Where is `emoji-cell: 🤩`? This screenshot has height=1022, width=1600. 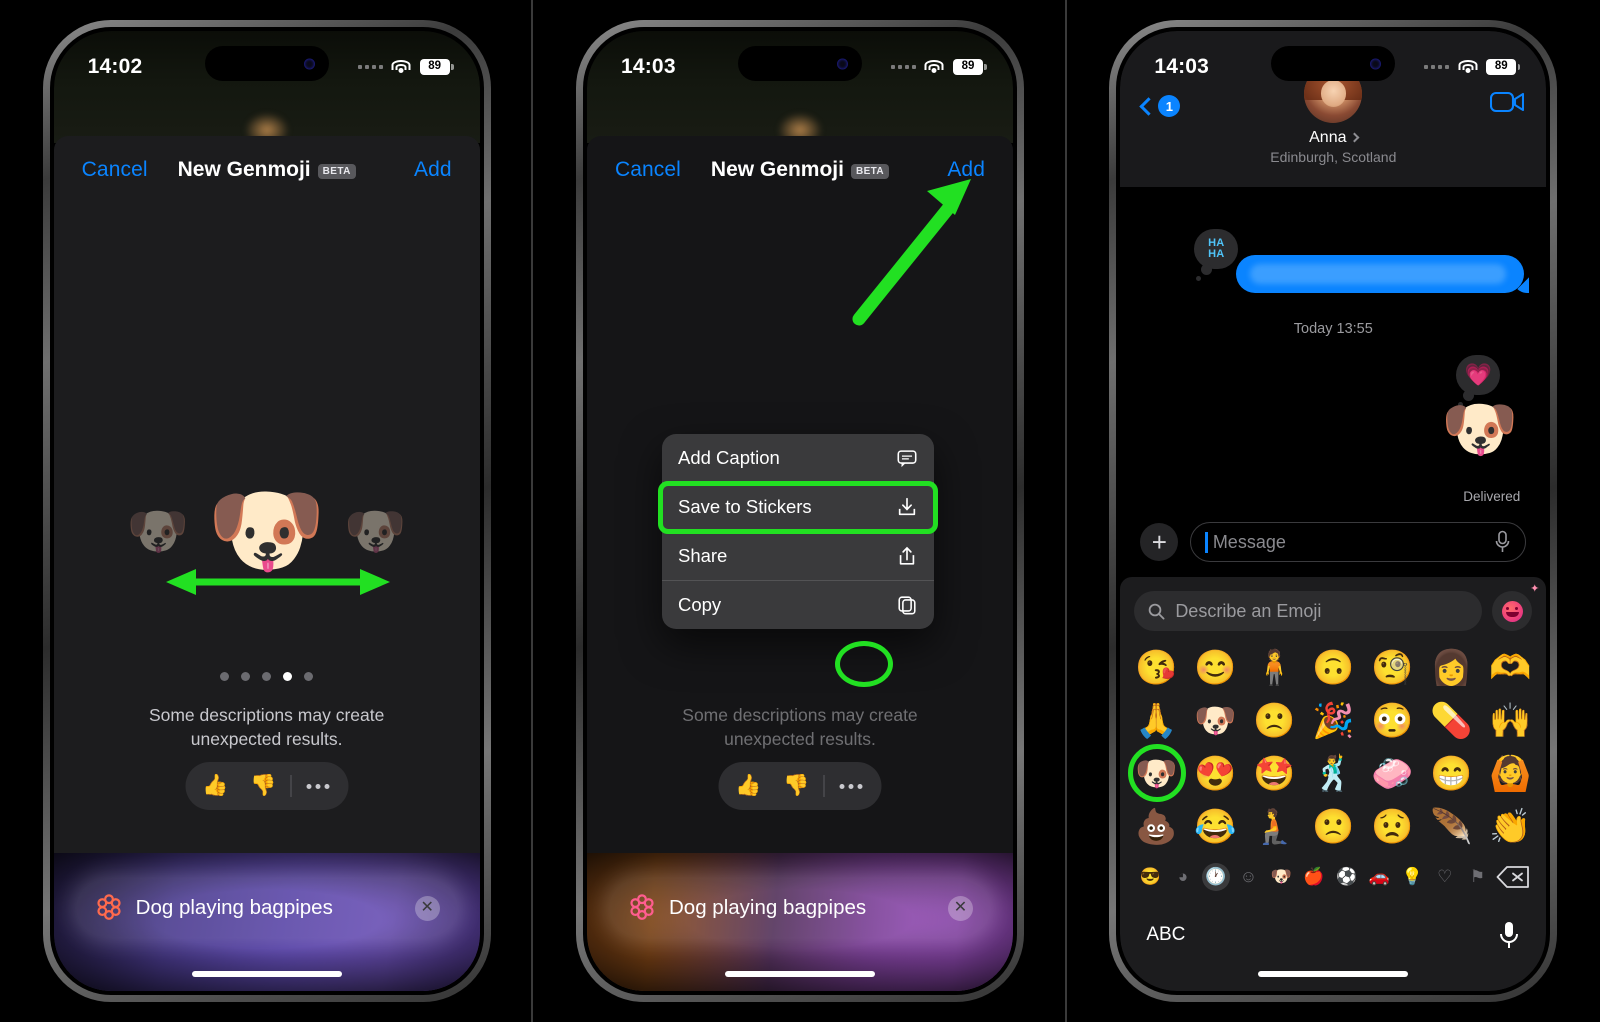
emoji-cell: 🤩 is located at coordinates (1274, 774).